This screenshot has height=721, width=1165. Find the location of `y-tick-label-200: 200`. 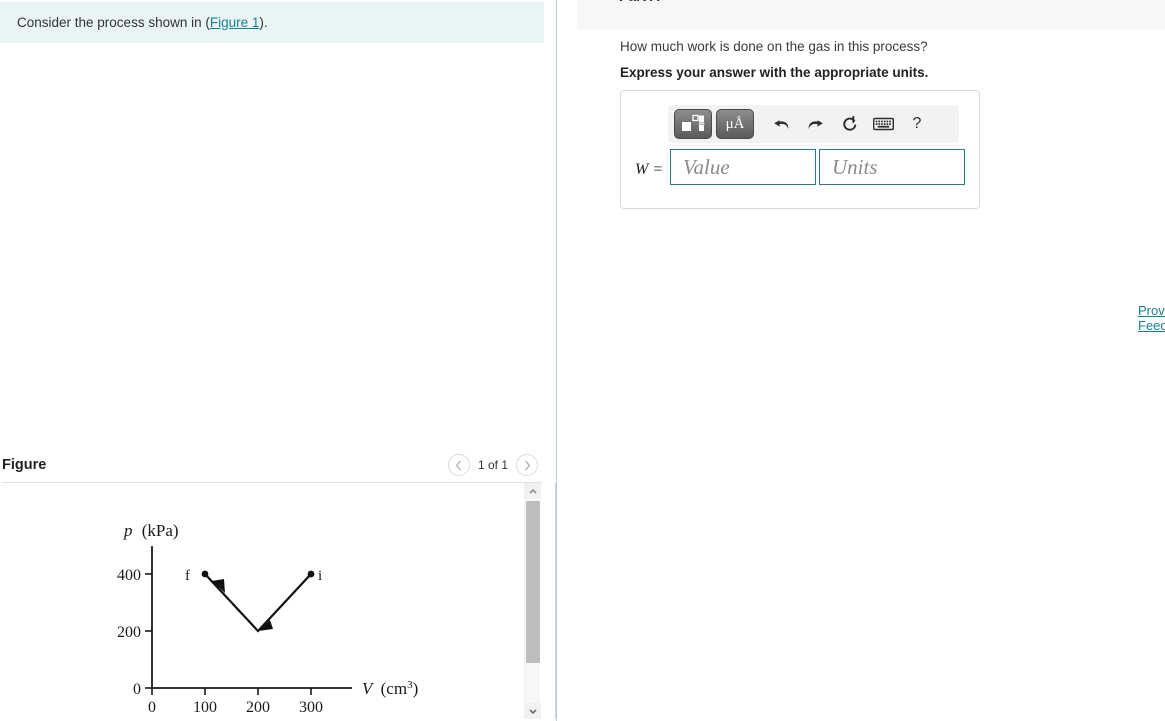

y-tick-label-200: 200 is located at coordinates (129, 632).